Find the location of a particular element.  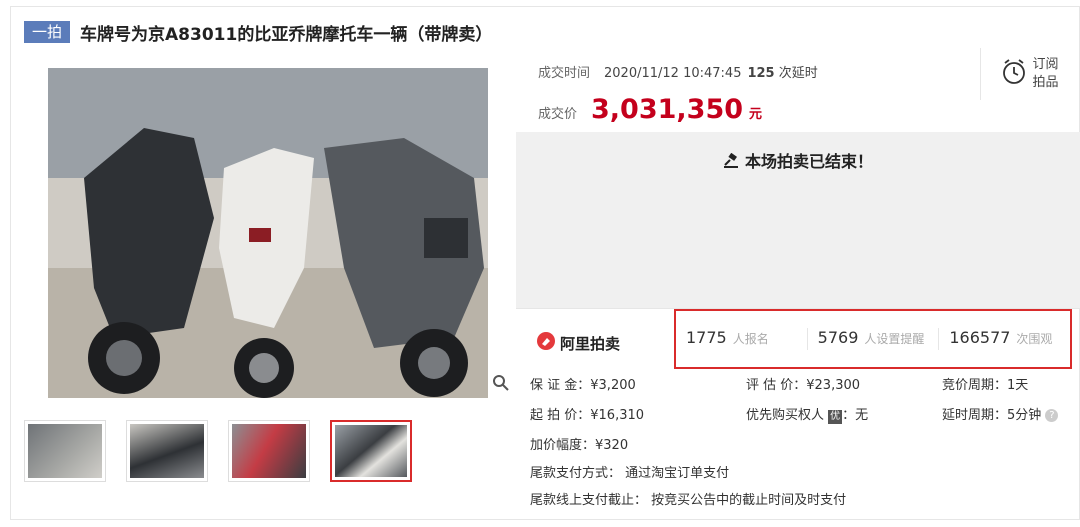

title-bar: 一拍 车牌号为京A83011的比亚乔牌摩托车一辆（带牌卖） is located at coordinates (258, 32).